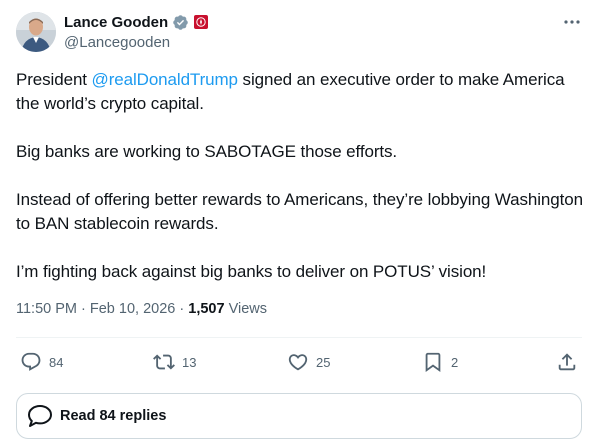  What do you see at coordinates (433, 362) in the screenshot?
I see `bookmark-icon` at bounding box center [433, 362].